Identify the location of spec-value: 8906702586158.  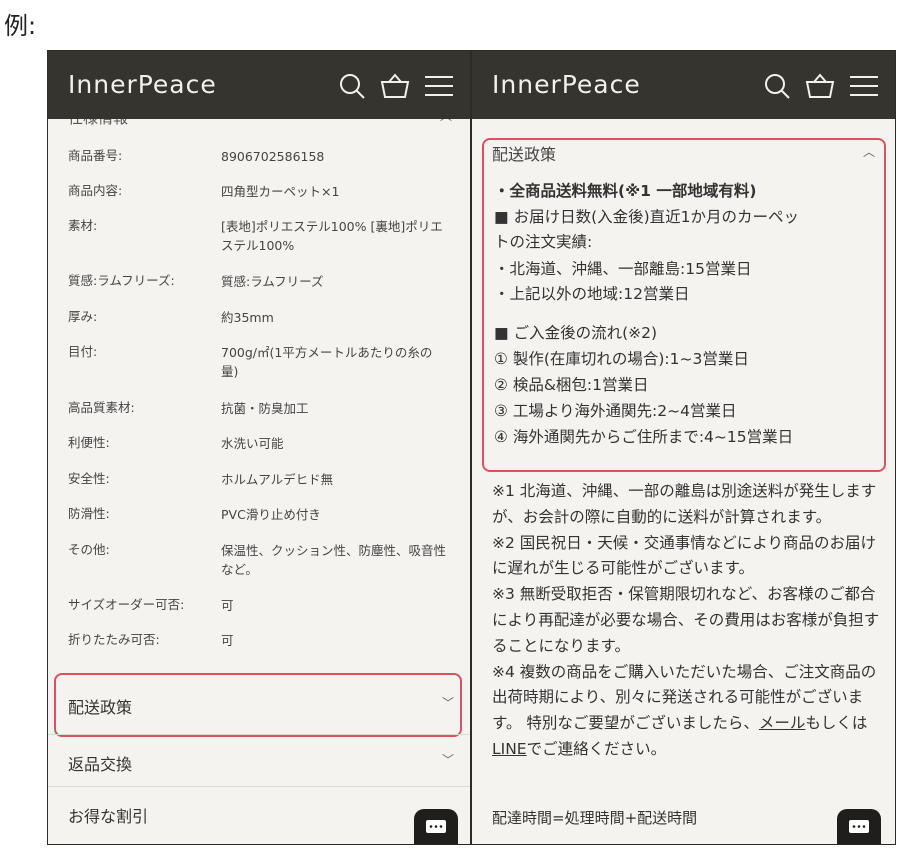
(273, 156).